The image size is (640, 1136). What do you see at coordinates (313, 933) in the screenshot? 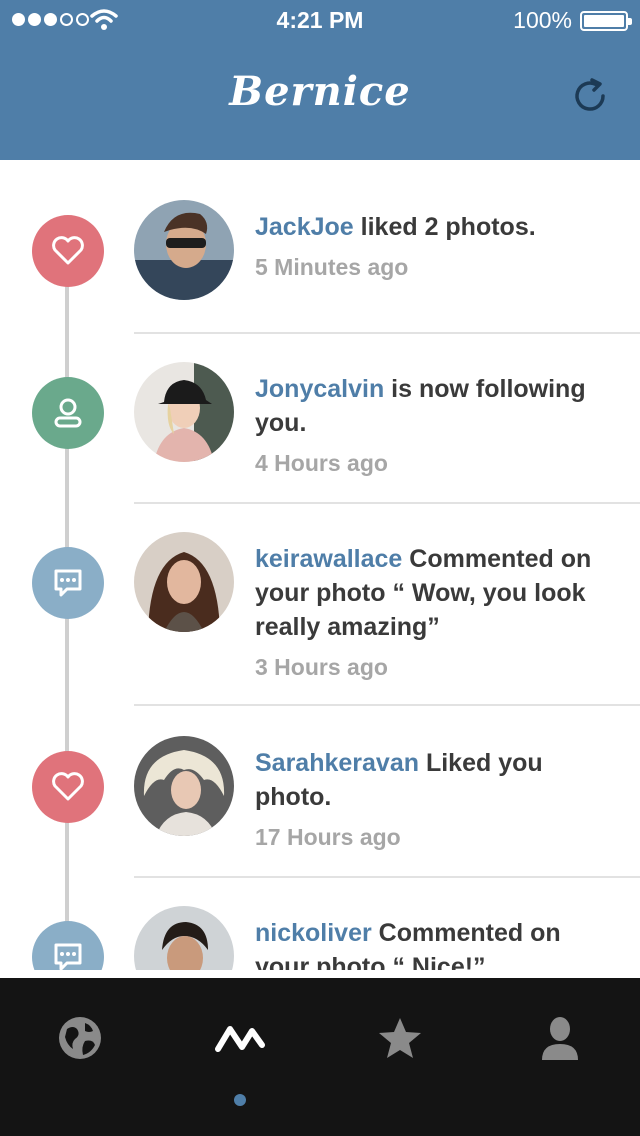
I see `username-link: nickoliver` at bounding box center [313, 933].